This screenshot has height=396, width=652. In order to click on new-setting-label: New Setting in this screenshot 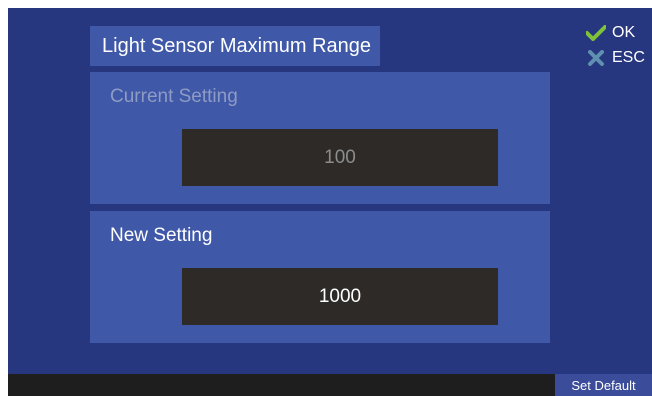, I will do `click(161, 235)`.